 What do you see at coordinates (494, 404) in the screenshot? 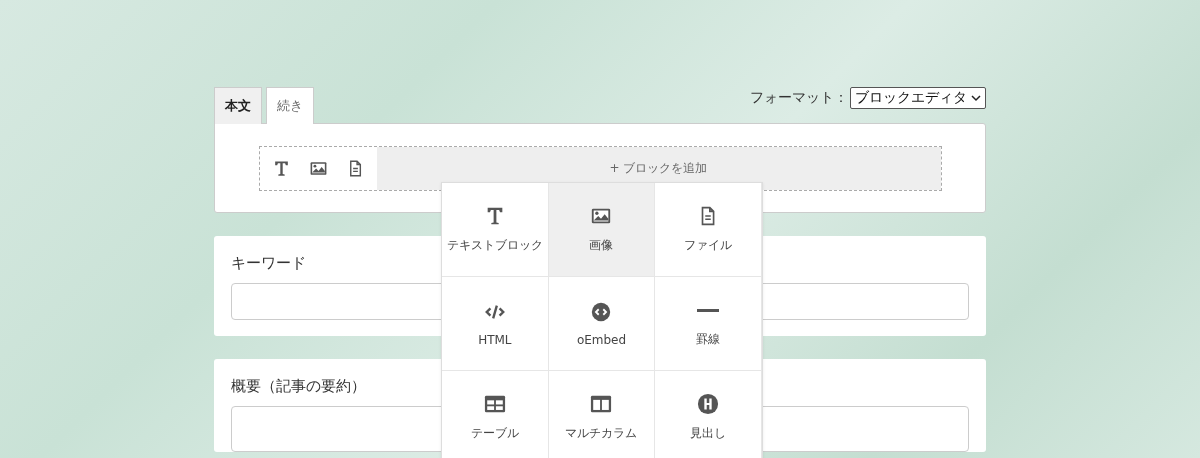
I see `table-icon` at bounding box center [494, 404].